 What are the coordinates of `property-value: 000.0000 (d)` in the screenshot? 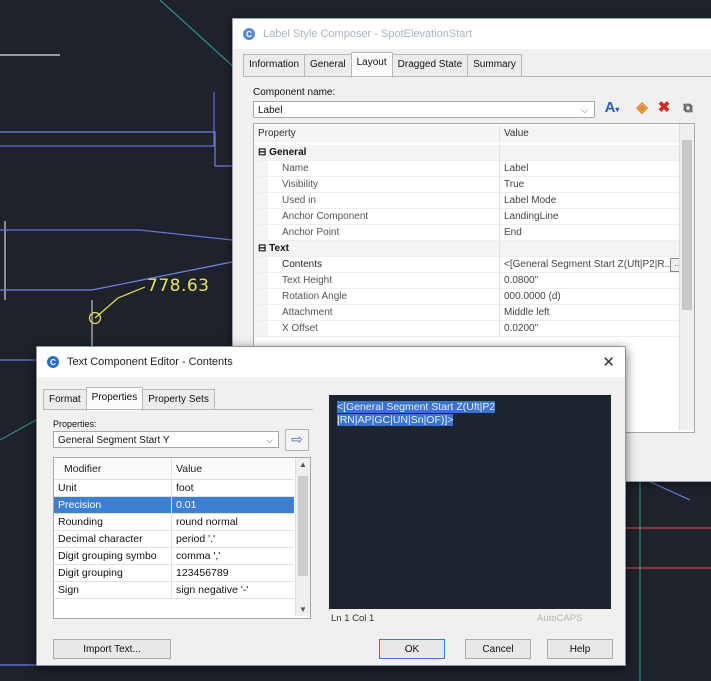 It's located at (594, 297).